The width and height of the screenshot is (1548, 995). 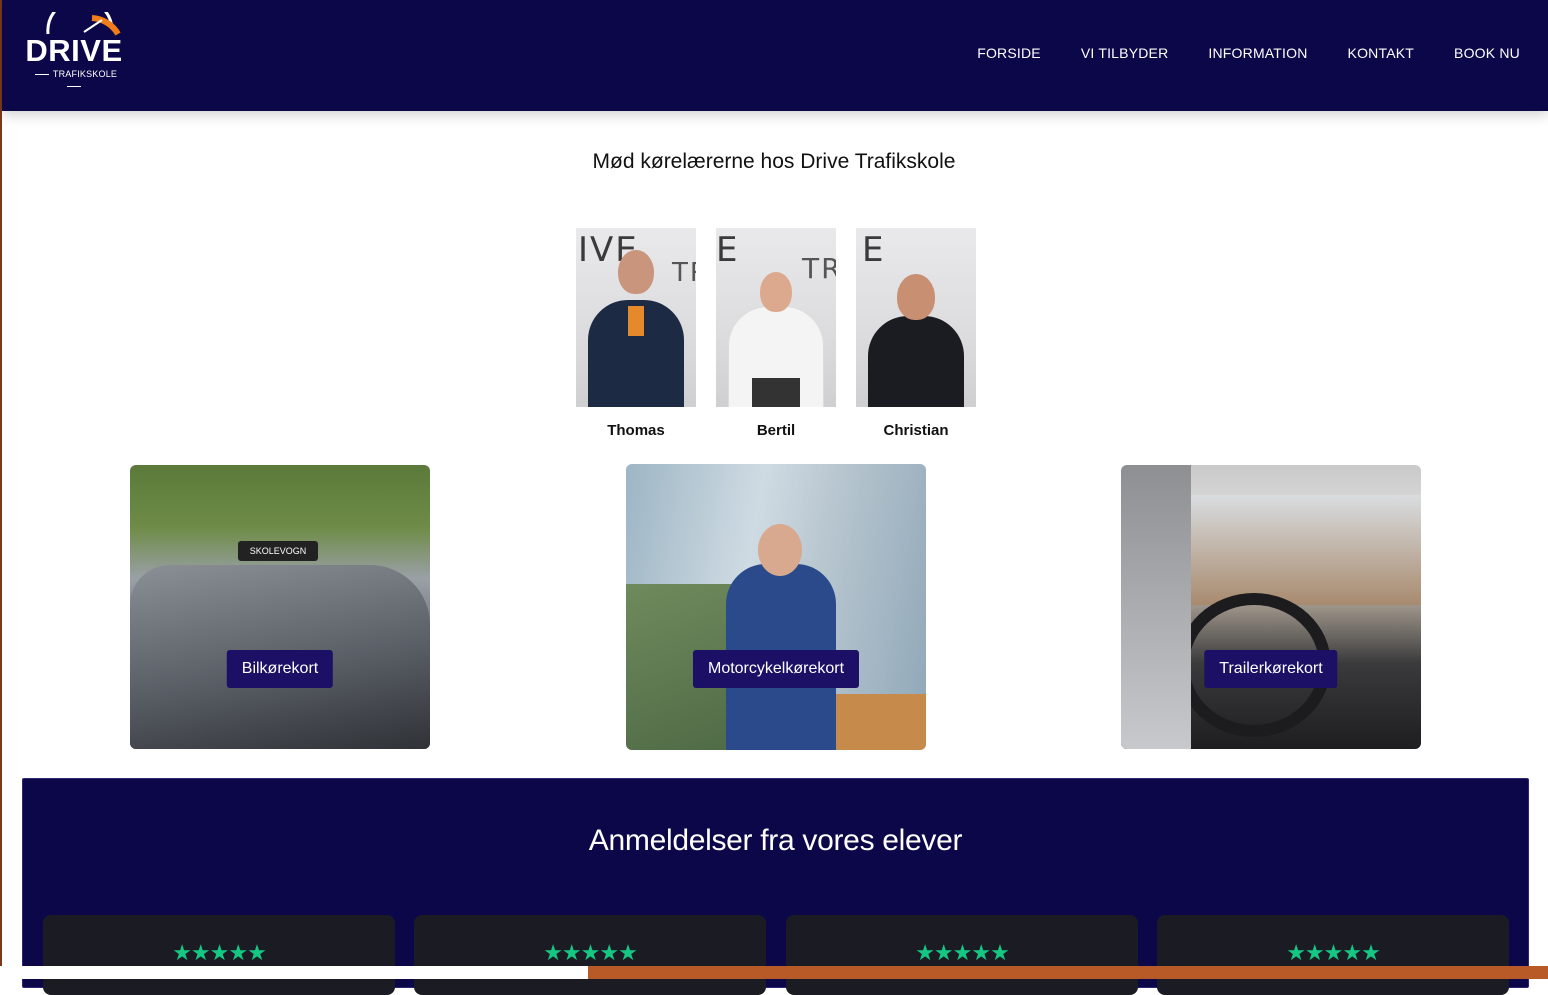 I want to click on instructor-name: Thomas, so click(x=636, y=430).